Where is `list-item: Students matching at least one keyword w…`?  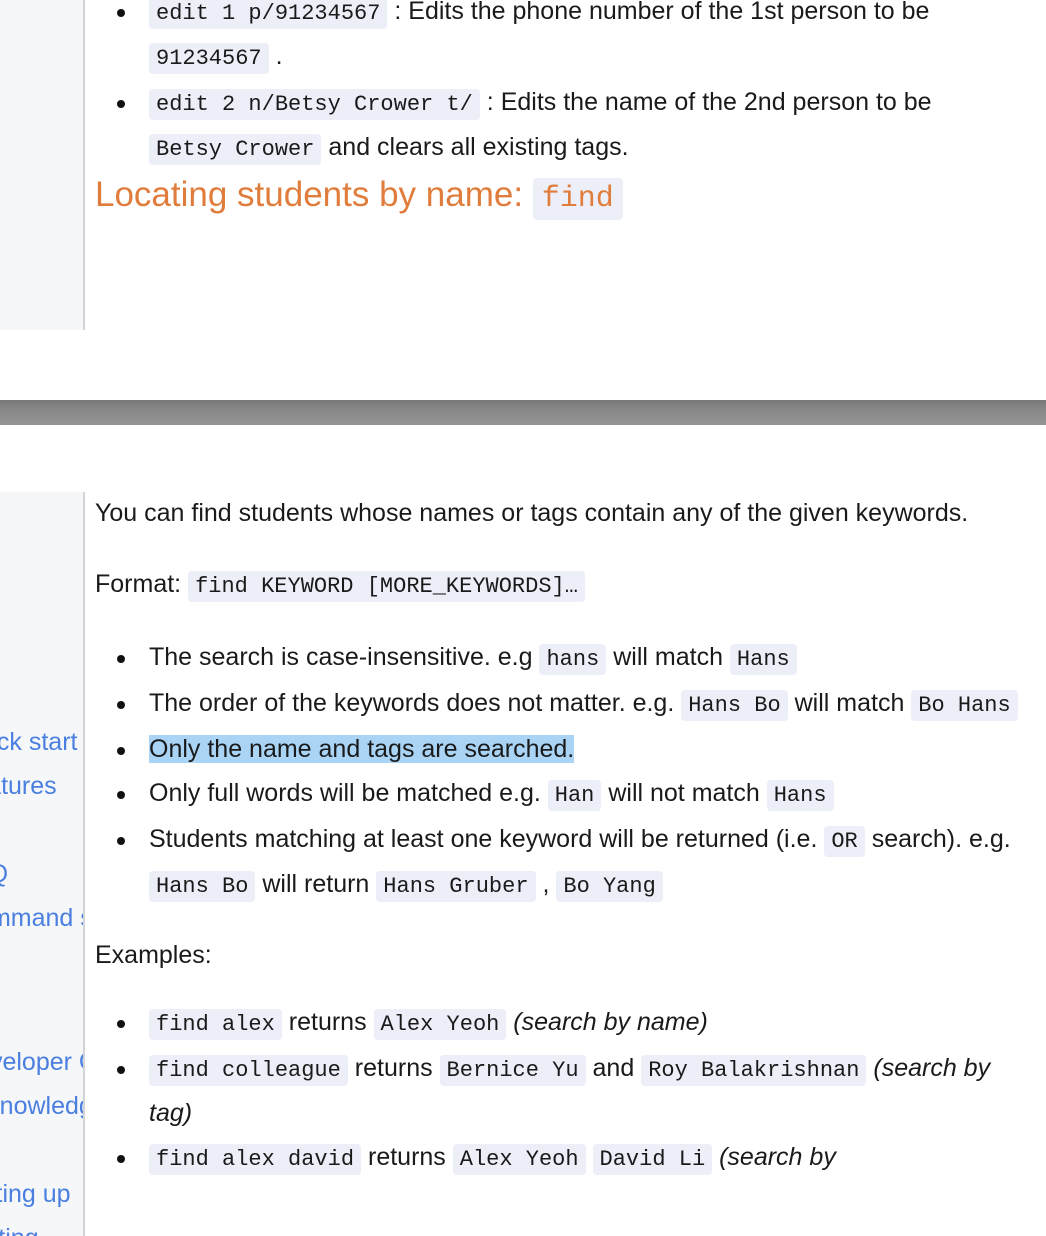
list-item: Students matching at least one keyword w… is located at coordinates (565, 863).